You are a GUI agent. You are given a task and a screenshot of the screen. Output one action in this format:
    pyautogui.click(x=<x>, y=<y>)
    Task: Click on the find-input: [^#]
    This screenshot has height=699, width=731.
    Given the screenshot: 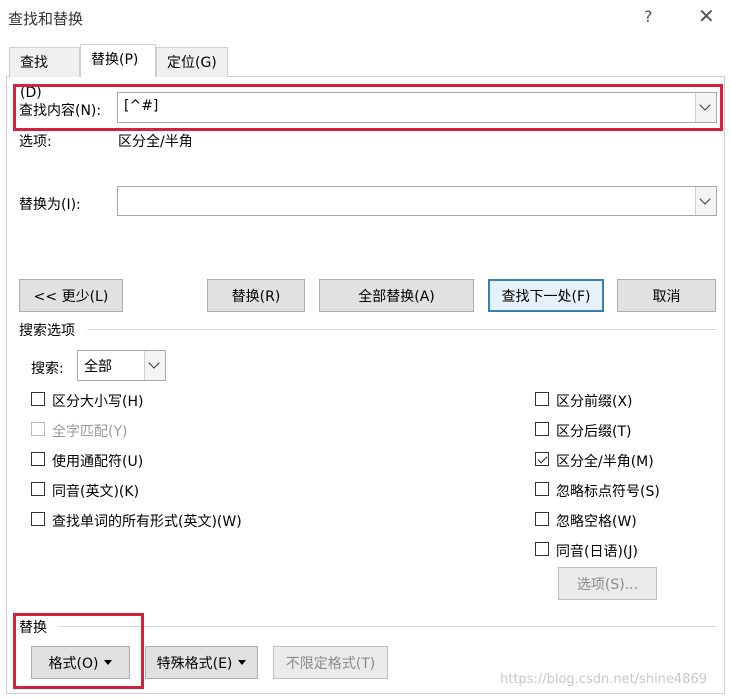 What is the action you would take?
    pyautogui.click(x=417, y=107)
    